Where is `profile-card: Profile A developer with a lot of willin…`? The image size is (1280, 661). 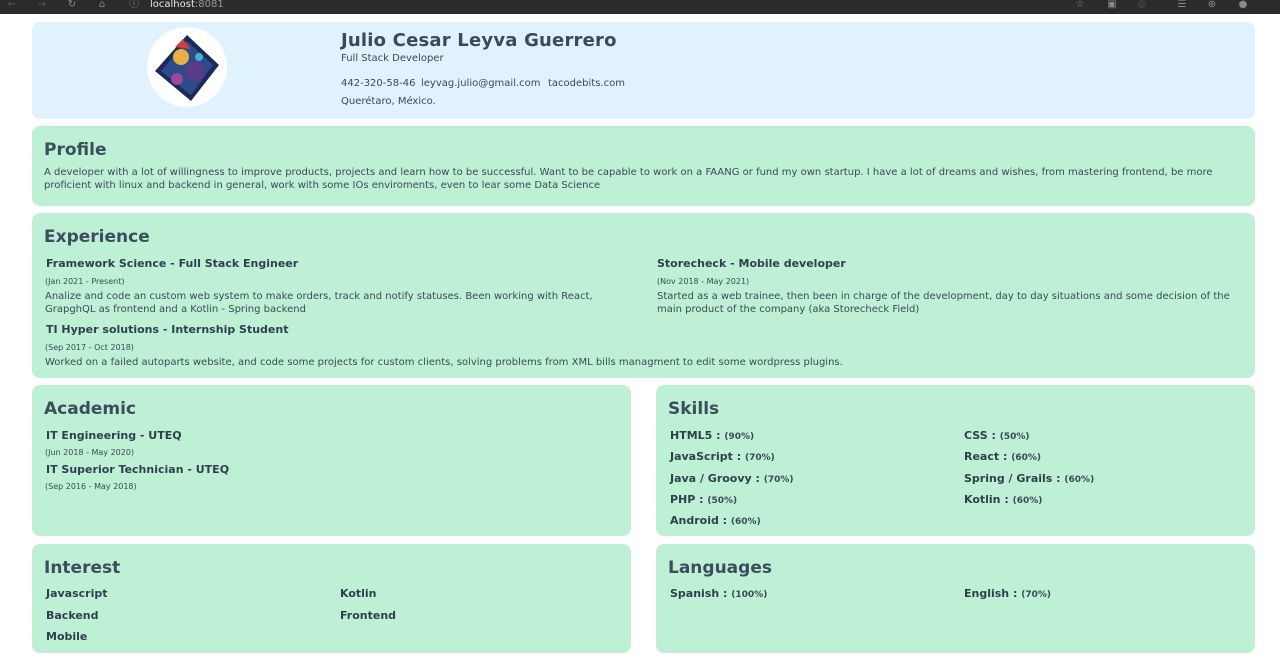
profile-card: Profile A developer with a lot of willin… is located at coordinates (643, 166).